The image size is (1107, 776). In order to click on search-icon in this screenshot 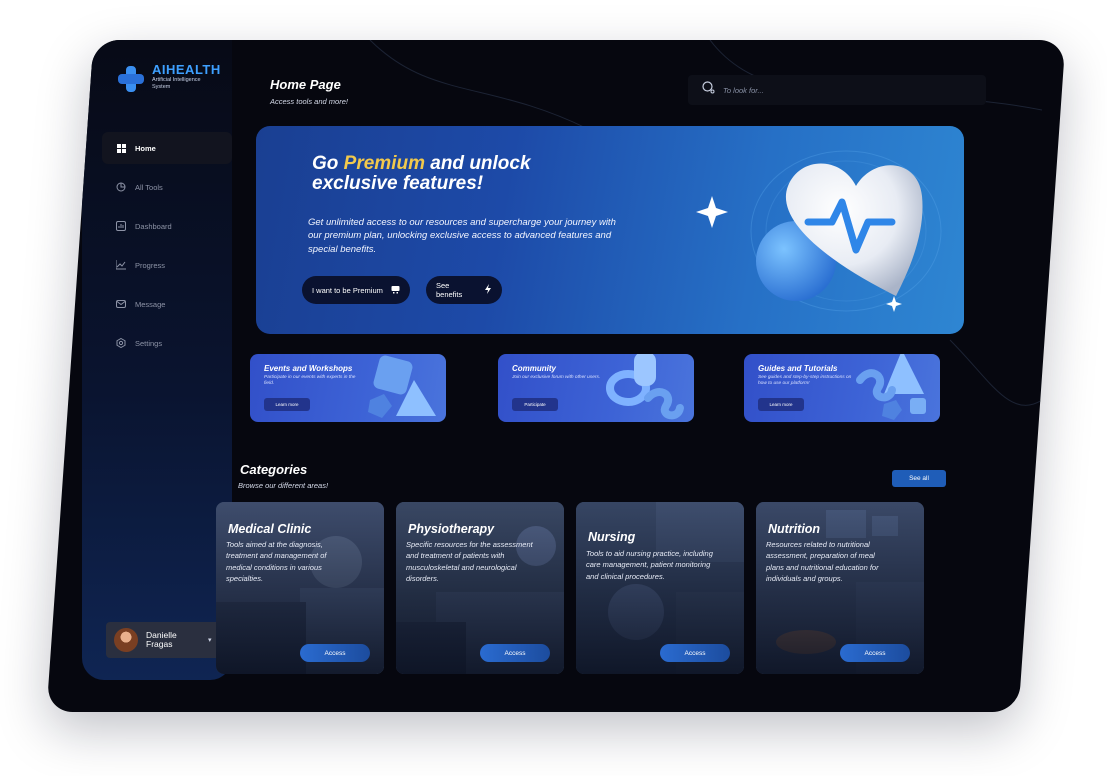, I will do `click(708, 90)`.